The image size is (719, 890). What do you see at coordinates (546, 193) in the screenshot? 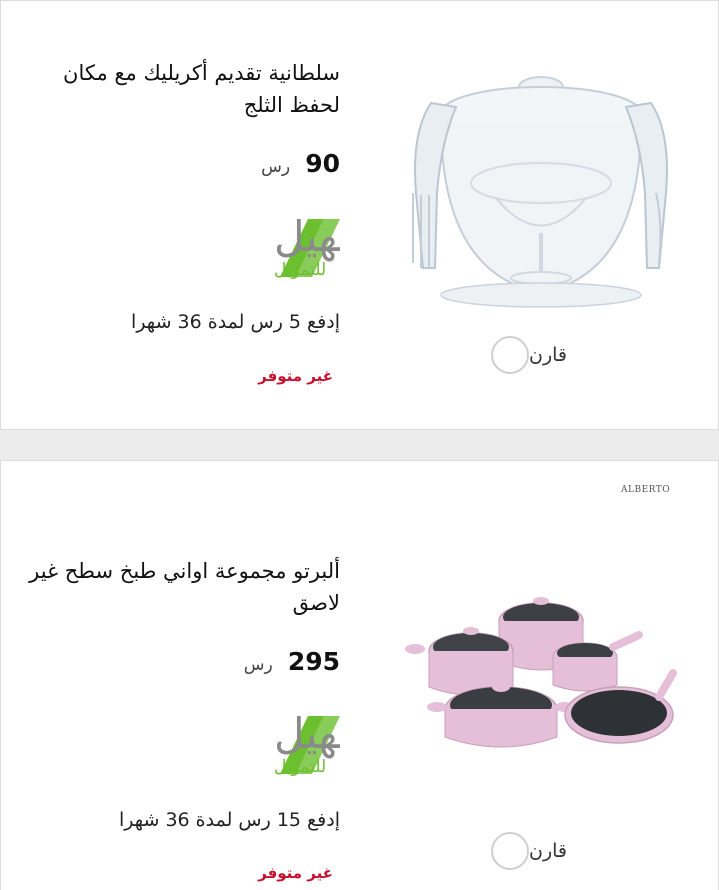
I see `acrylic-serving-bowl-image` at bounding box center [546, 193].